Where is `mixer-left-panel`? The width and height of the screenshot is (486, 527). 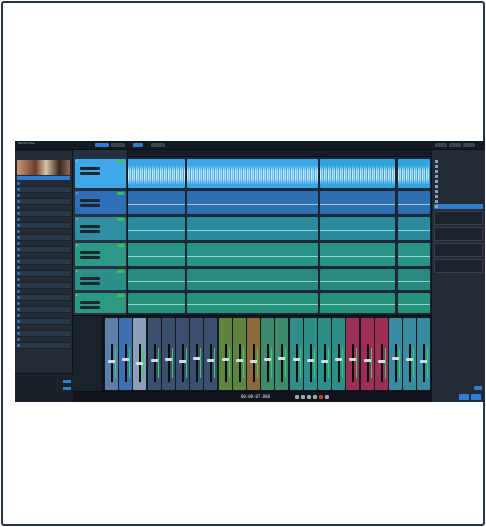
mixer-left-panel is located at coordinates (88, 354).